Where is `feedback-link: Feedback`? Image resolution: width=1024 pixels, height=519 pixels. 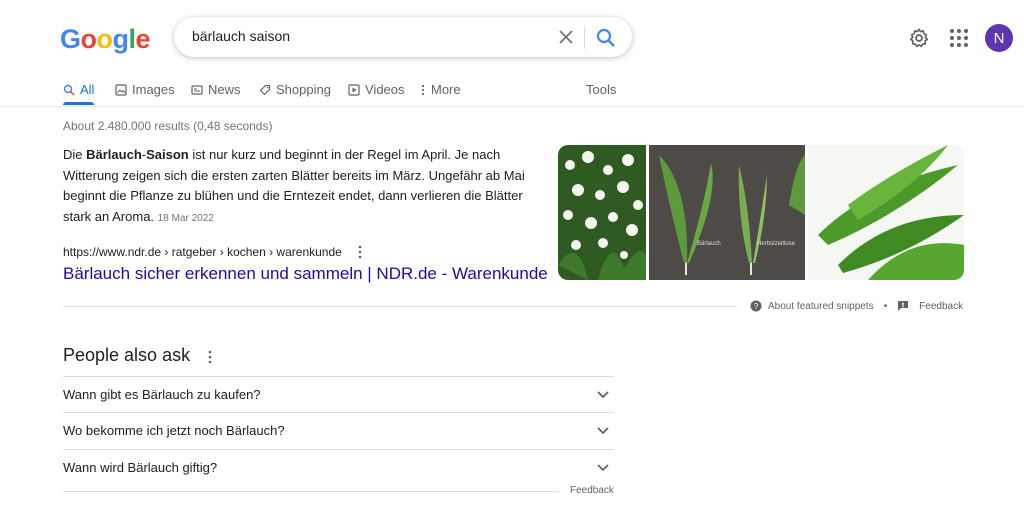 feedback-link: Feedback is located at coordinates (941, 306).